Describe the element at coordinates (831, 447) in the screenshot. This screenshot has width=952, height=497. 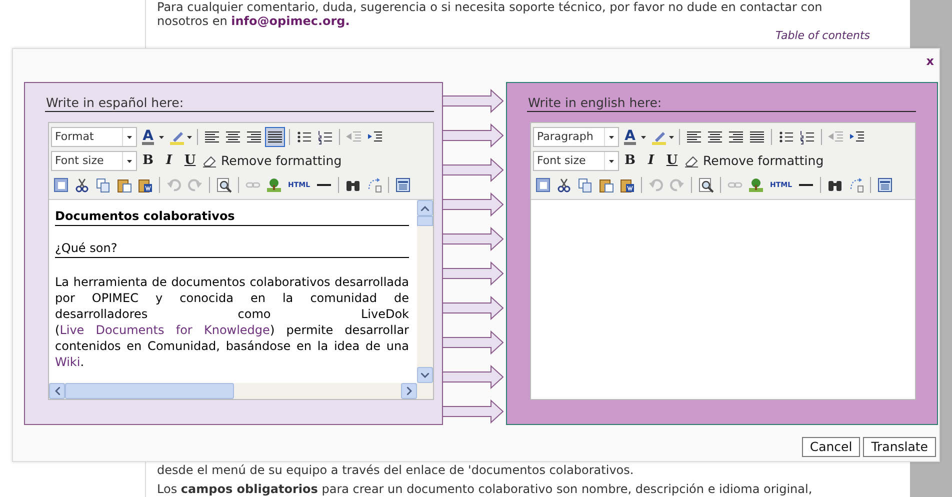
I see `dialog-button: Cancel` at that location.